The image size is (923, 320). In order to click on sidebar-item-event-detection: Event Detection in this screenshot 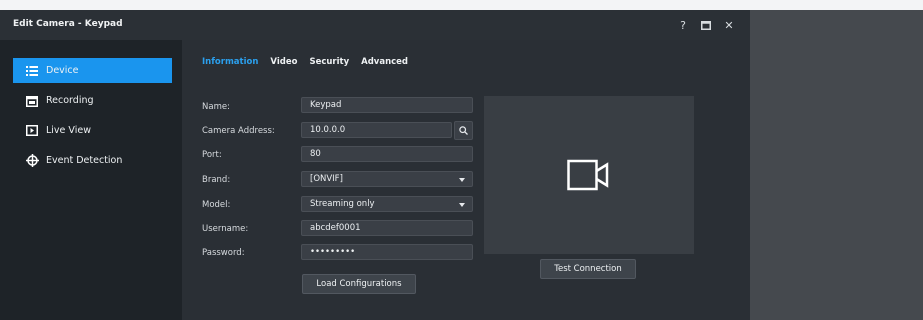, I will do `click(92, 160)`.